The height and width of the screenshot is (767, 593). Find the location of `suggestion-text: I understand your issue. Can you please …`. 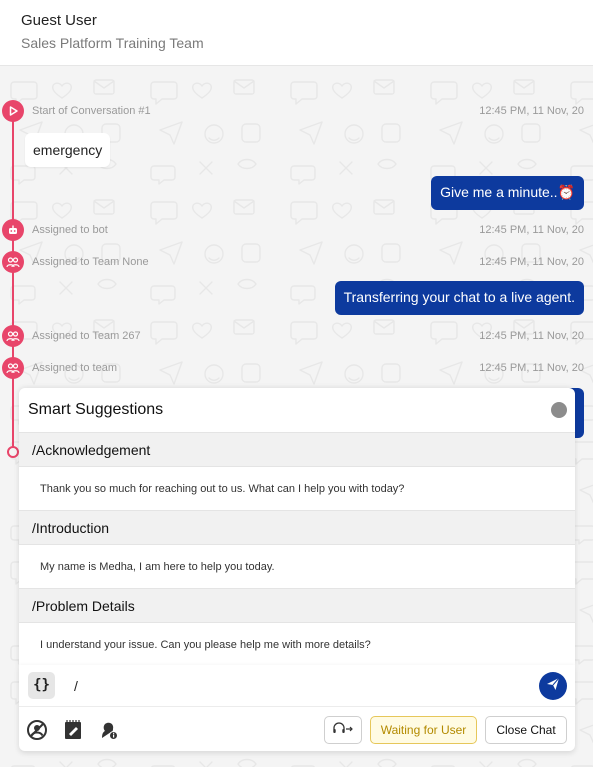

suggestion-text: I understand your issue. Can you please … is located at coordinates (205, 645).